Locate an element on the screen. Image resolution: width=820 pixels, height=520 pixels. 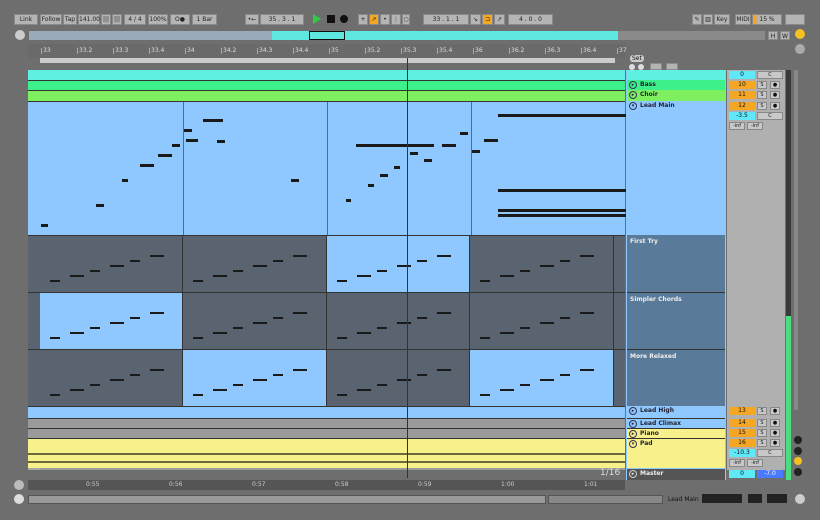
track-row-top is located at coordinates (326, 75).